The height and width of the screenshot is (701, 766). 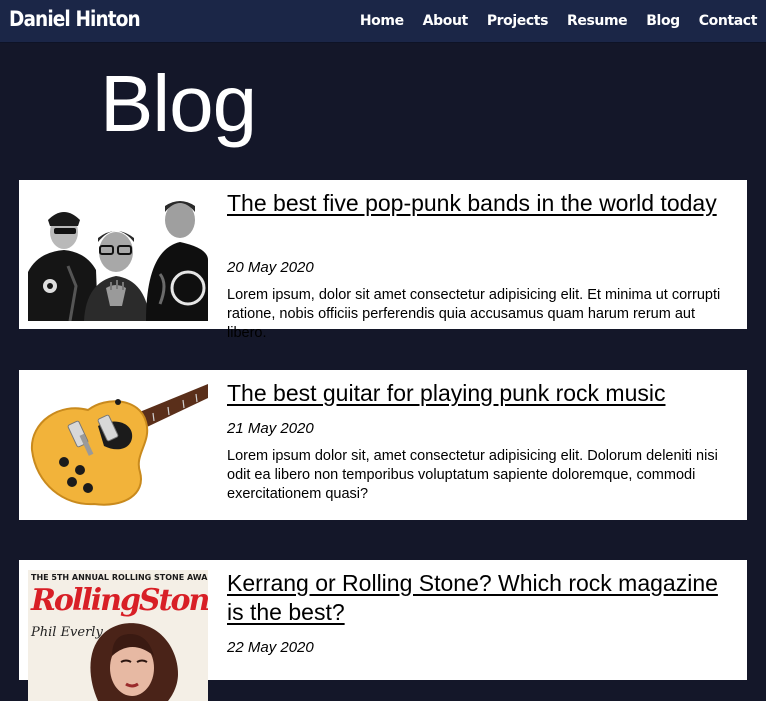 What do you see at coordinates (178, 103) in the screenshot?
I see `page-title: Blog` at bounding box center [178, 103].